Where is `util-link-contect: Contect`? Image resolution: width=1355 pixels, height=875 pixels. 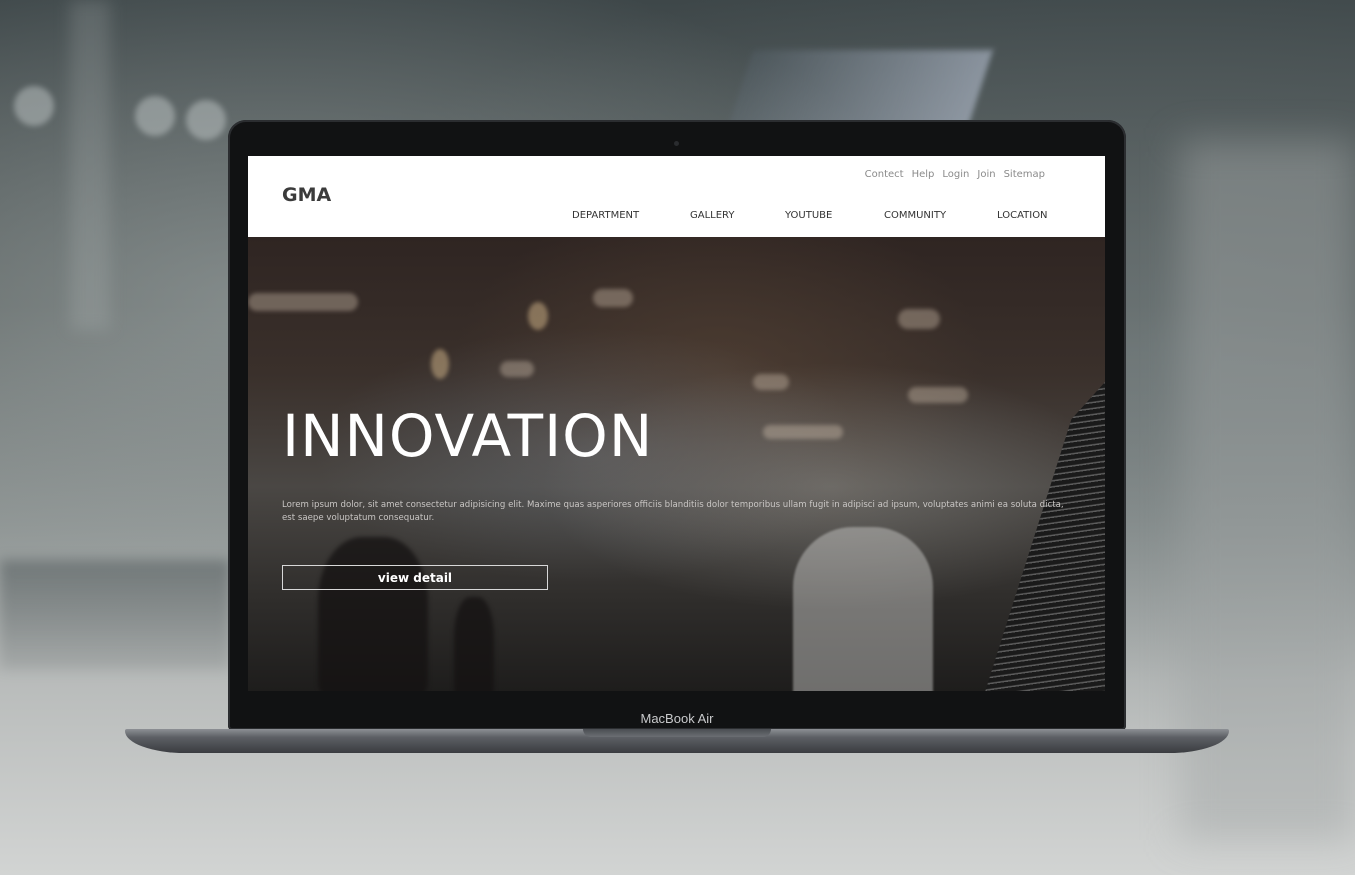
util-link-contect: Contect is located at coordinates (884, 174).